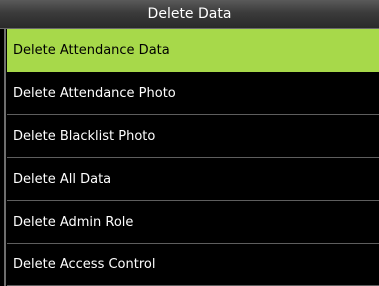  What do you see at coordinates (193, 50) in the screenshot?
I see `menu-item-delete-attendance-data: Delete Attendance Data` at bounding box center [193, 50].